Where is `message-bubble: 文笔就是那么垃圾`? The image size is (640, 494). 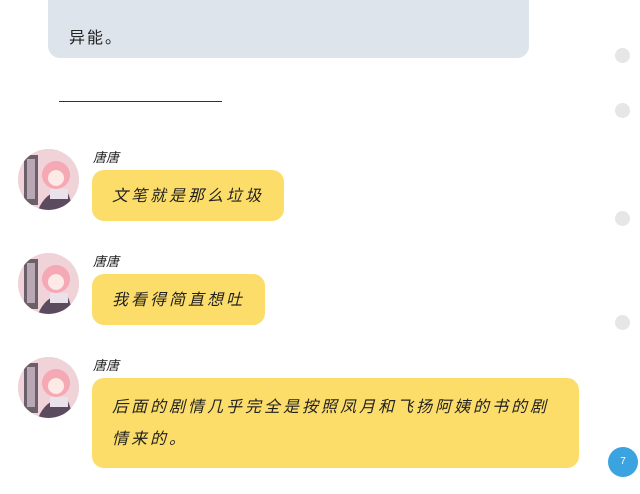 message-bubble: 文笔就是那么垃圾 is located at coordinates (188, 195).